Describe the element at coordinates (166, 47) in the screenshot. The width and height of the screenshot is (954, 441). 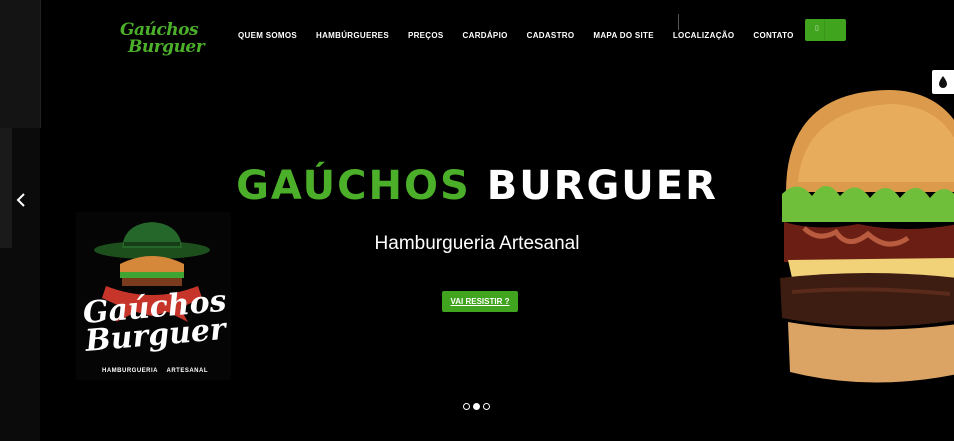
I see `logo-line-2: Burguer` at that location.